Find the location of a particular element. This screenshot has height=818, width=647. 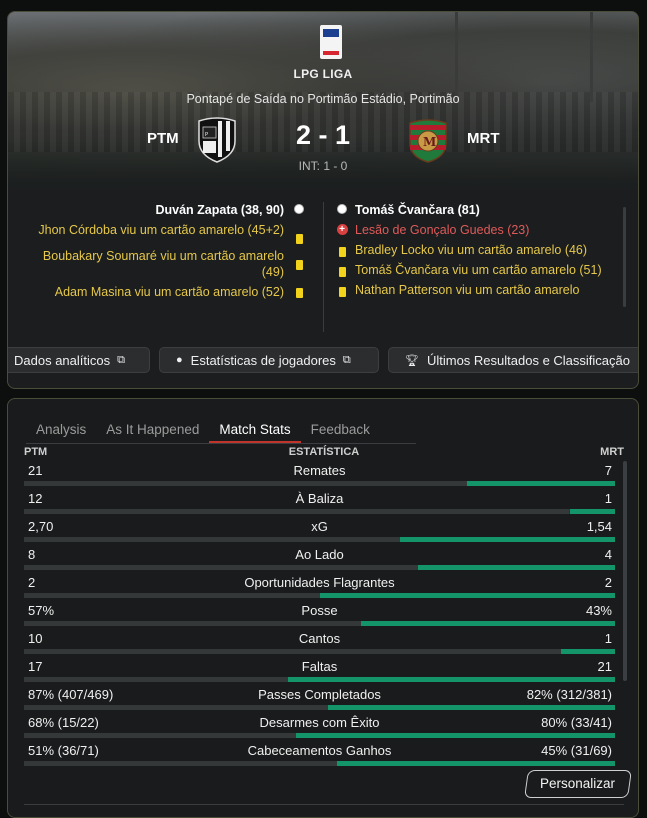

stat-row: 2 Oportunidades Flagrantes 2 is located at coordinates (319, 587).